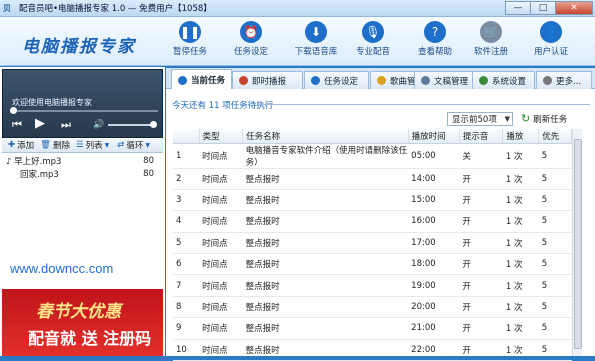 Image resolution: width=595 pixels, height=361 pixels. What do you see at coordinates (434, 264) in the screenshot?
I see `table-cell: 18:00` at bounding box center [434, 264].